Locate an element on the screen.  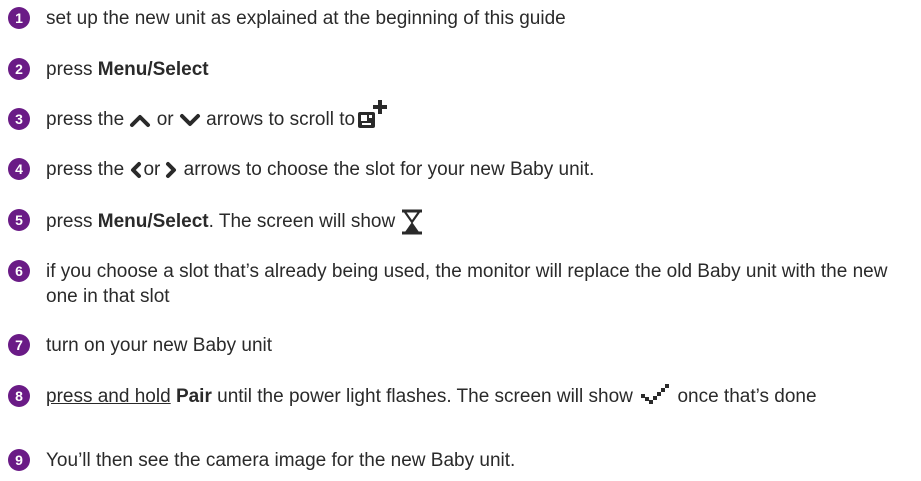
step-2: 2 press Menu/Select is located at coordinates (461, 69).